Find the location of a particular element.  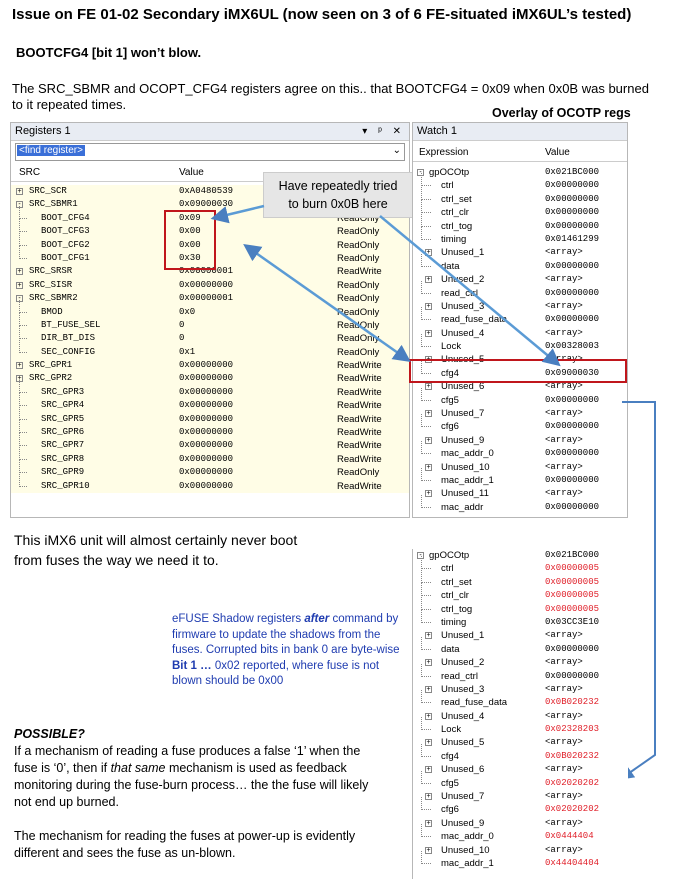

watch-row: cfg4 0x0B020232 is located at coordinates (520, 753).